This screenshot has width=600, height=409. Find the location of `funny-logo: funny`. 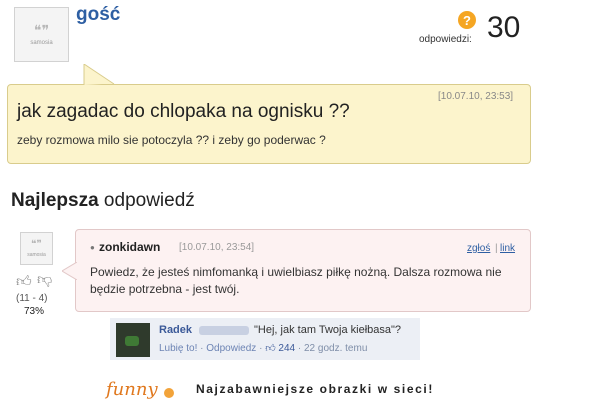

funny-logo: funny is located at coordinates (132, 389).